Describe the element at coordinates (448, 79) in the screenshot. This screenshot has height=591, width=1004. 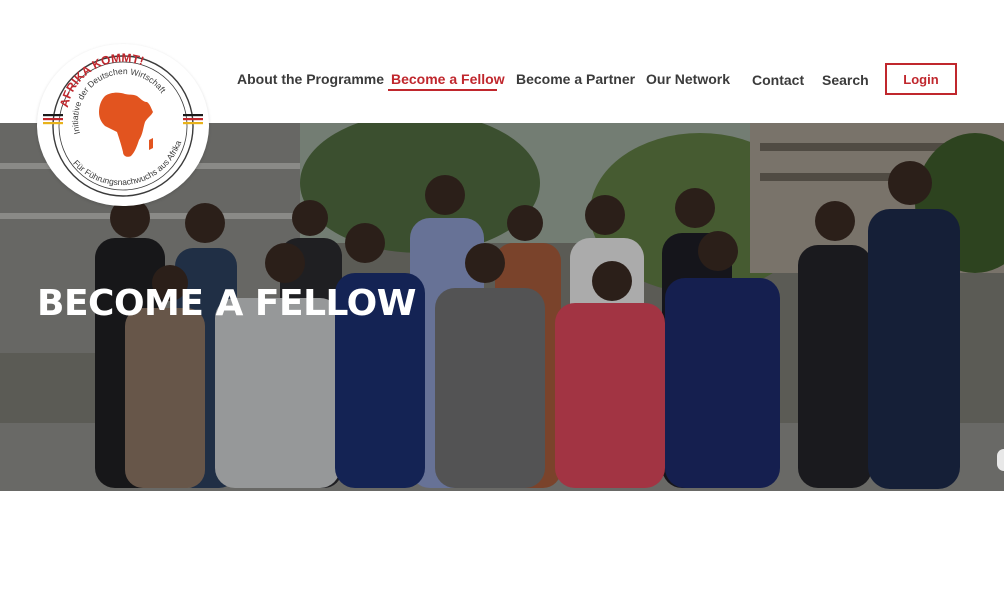
I see `nav-become-a-fellow: Become a Fellow` at that location.